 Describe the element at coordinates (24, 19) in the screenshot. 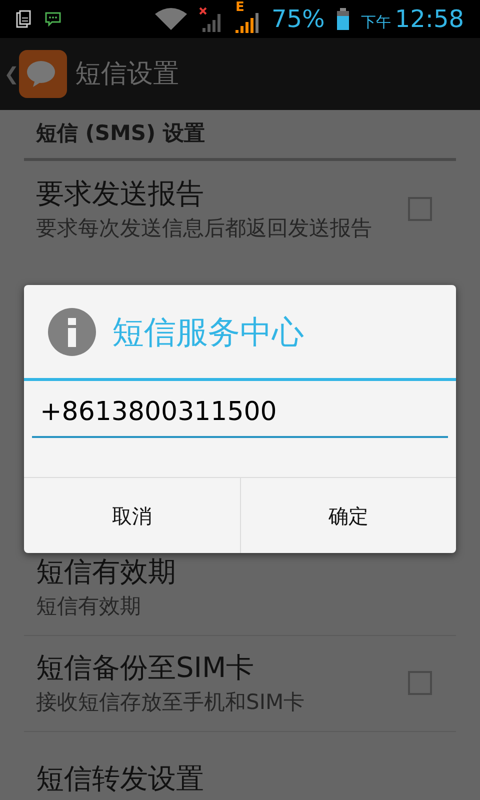

I see `document-icon` at that location.